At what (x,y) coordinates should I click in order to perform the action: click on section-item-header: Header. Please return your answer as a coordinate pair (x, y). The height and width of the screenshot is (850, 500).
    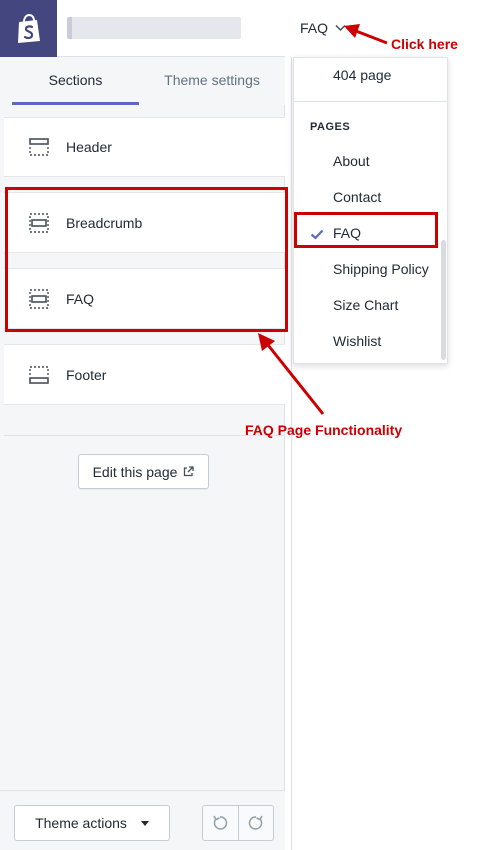
    Looking at the image, I should click on (144, 147).